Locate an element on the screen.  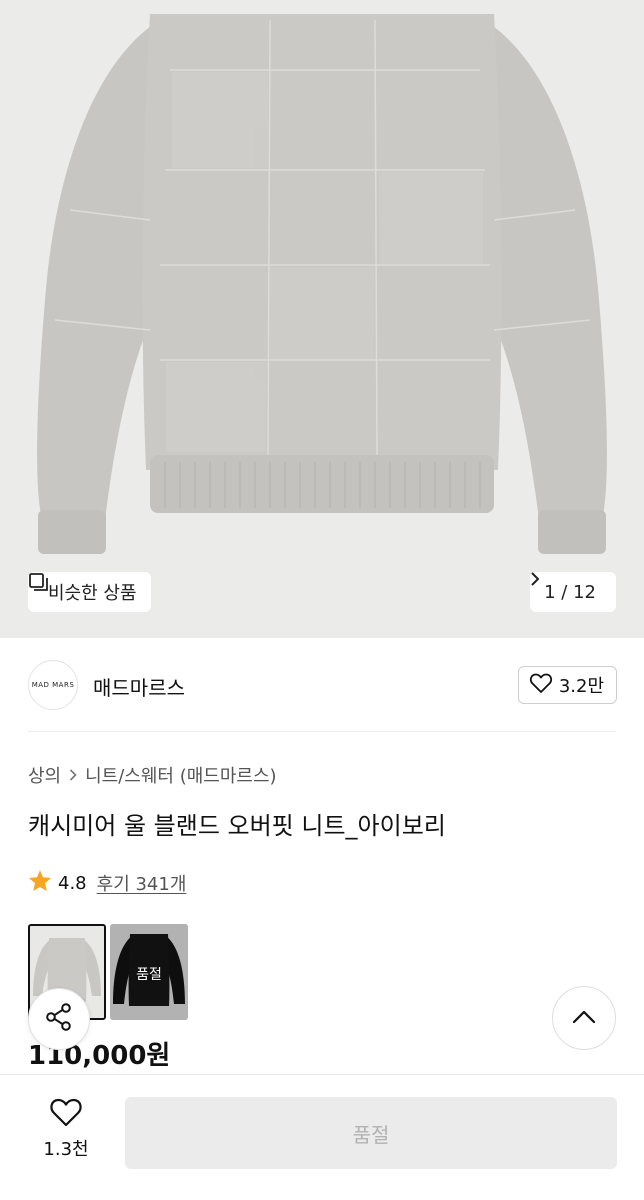
brand-row: MAD MARS 매드마르스 3.2만 is located at coordinates (322, 685).